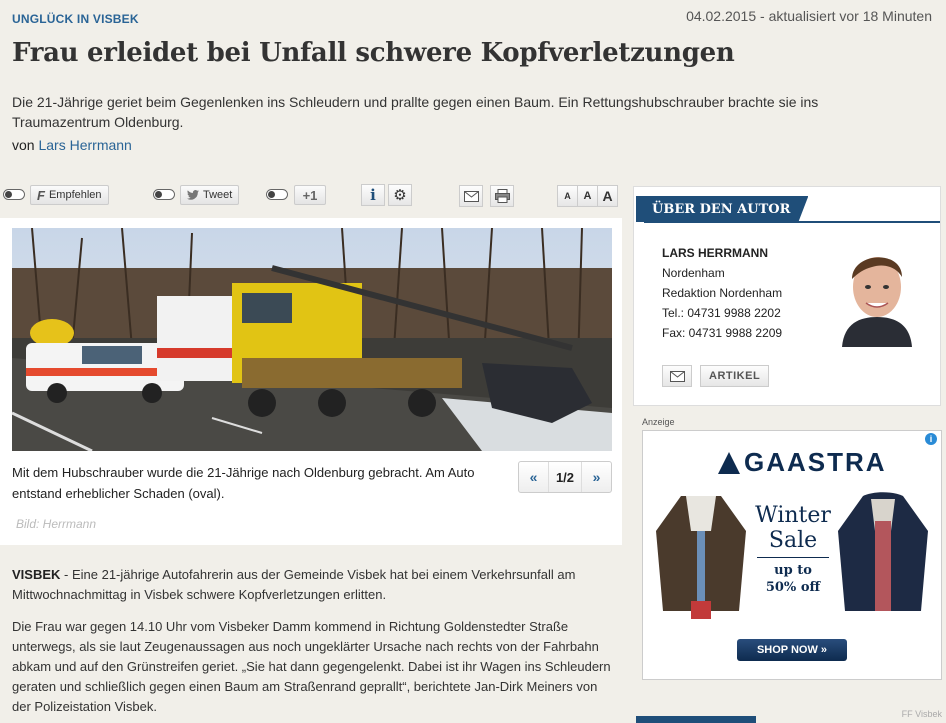  Describe the element at coordinates (75, 19) in the screenshot. I see `article-topline: UNGLÜCK IN VISBEK` at that location.